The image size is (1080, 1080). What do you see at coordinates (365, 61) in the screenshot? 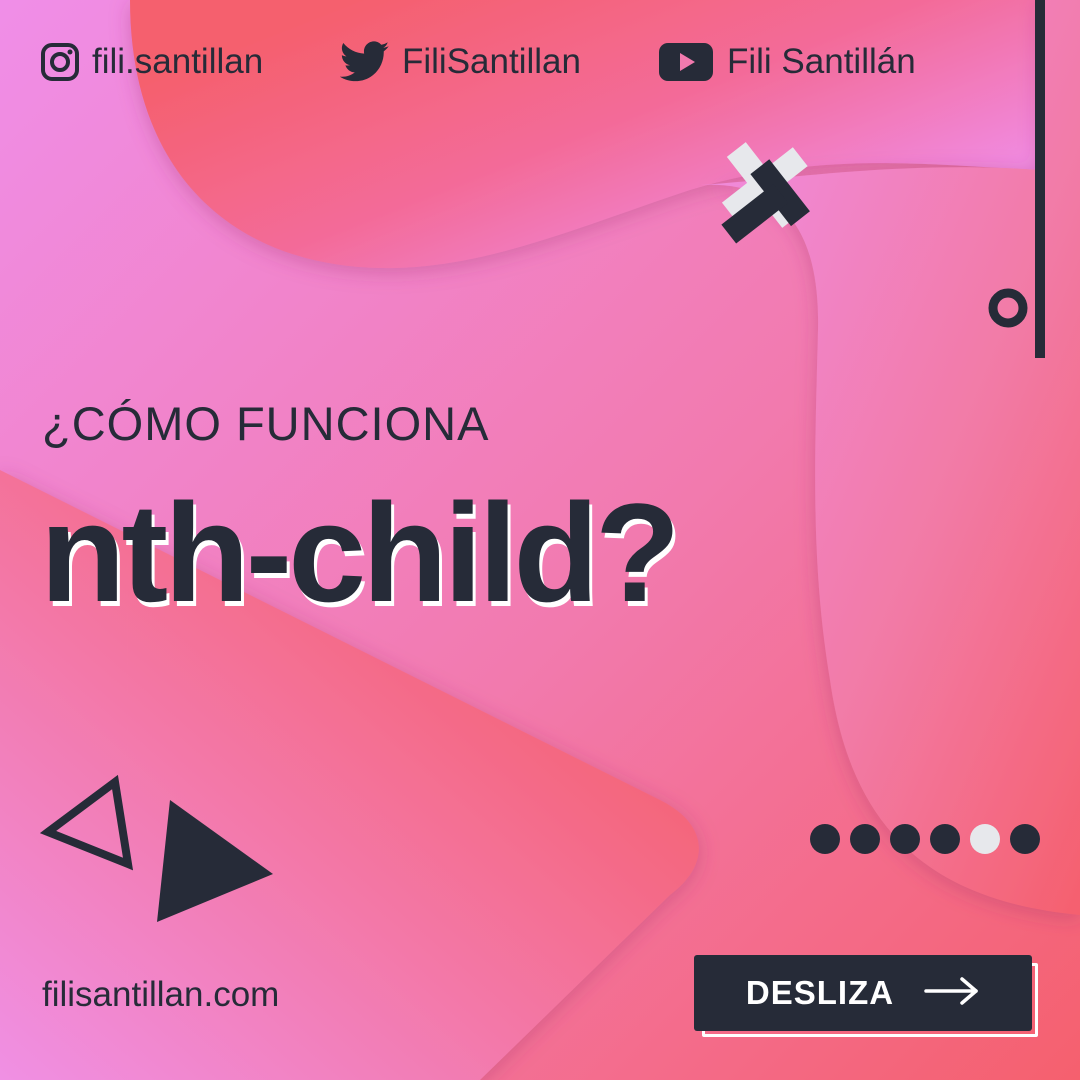
I see `twitter-bird-icon` at bounding box center [365, 61].